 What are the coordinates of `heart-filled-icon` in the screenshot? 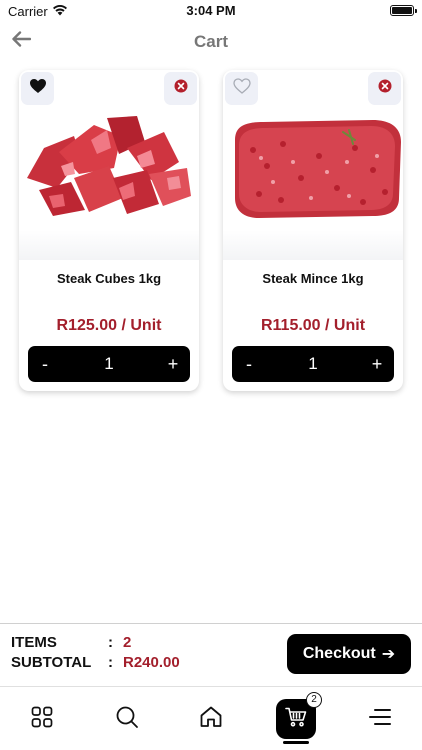 It's located at (38, 88).